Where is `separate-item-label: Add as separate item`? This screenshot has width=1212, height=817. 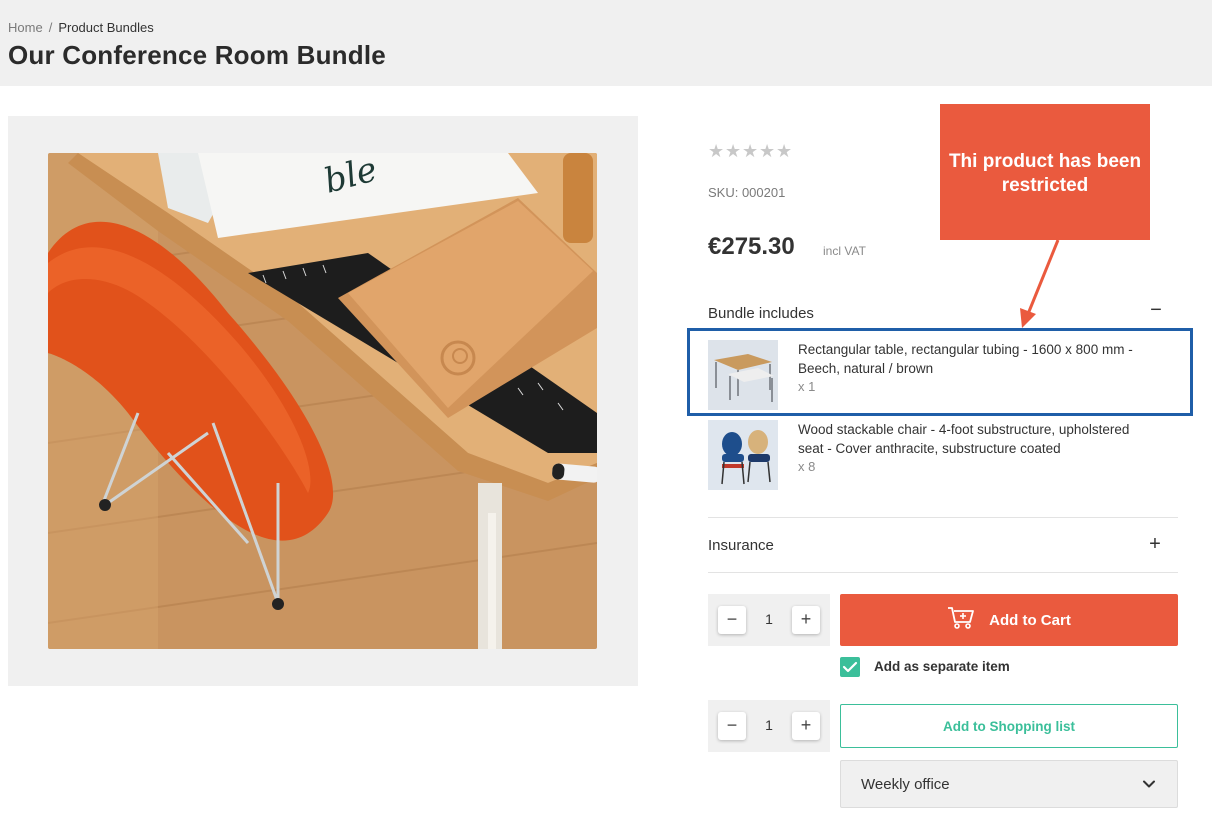
separate-item-label: Add as separate item is located at coordinates (942, 666).